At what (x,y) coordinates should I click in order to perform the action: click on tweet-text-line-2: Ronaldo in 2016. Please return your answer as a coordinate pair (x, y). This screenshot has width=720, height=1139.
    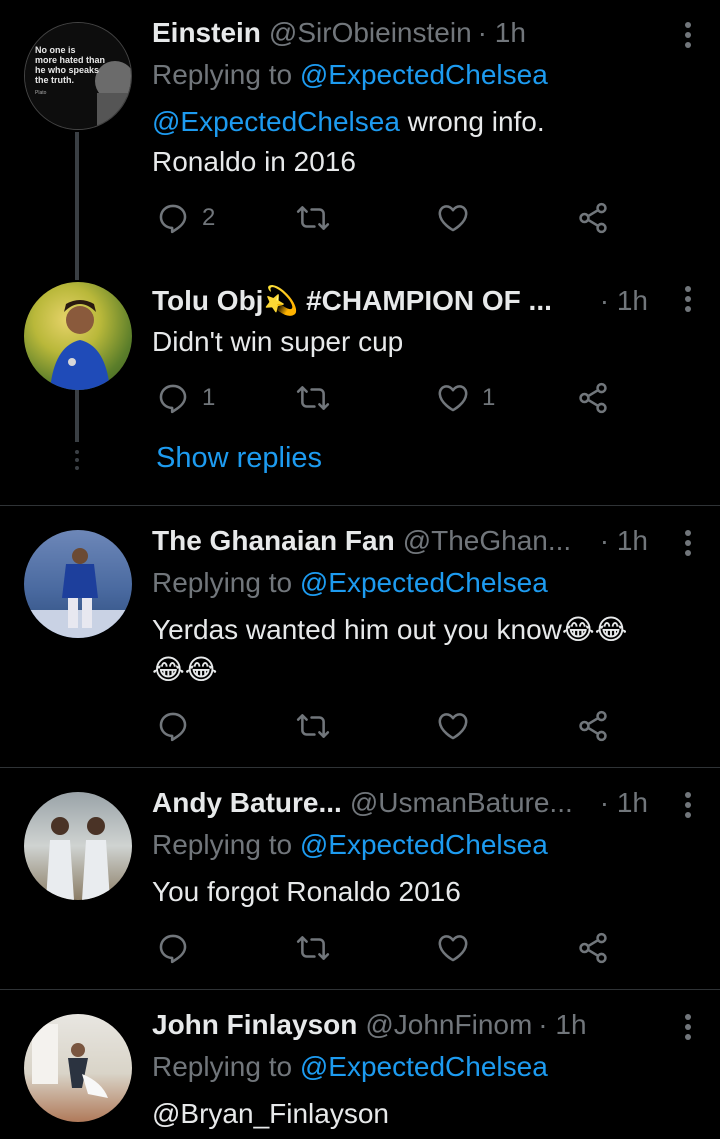
    Looking at the image, I should click on (254, 161).